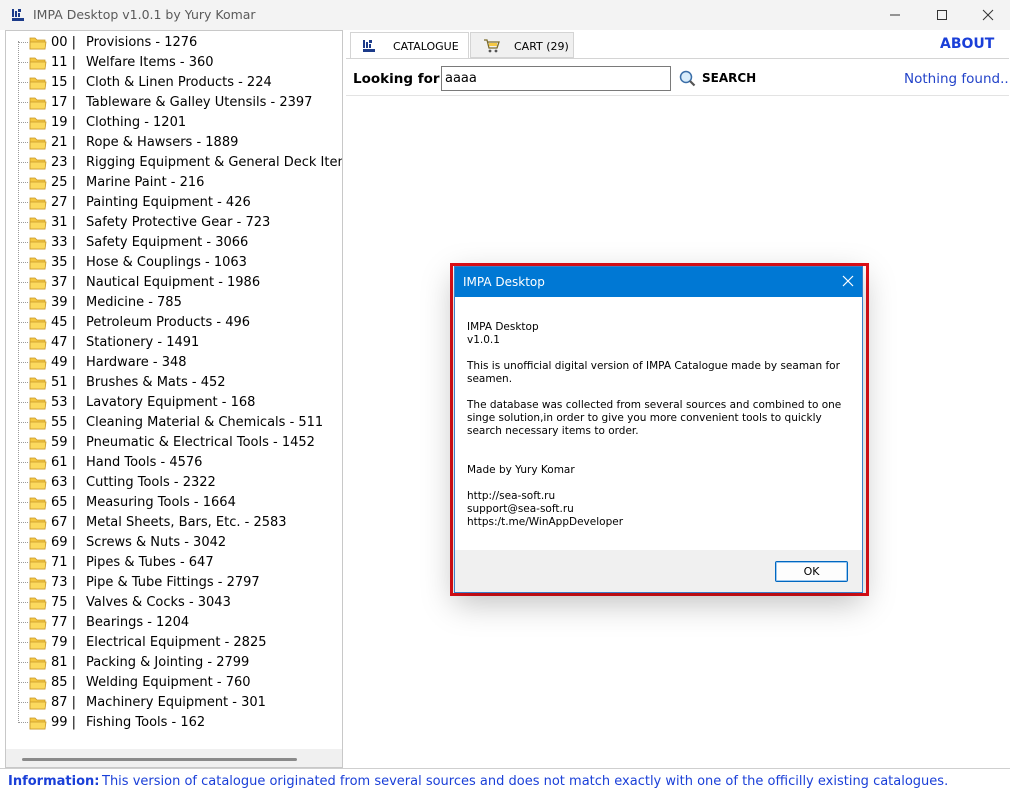 The height and width of the screenshot is (793, 1010). What do you see at coordinates (174, 243) in the screenshot?
I see `tree-item: 33 | Safety Equipment - 3066` at bounding box center [174, 243].